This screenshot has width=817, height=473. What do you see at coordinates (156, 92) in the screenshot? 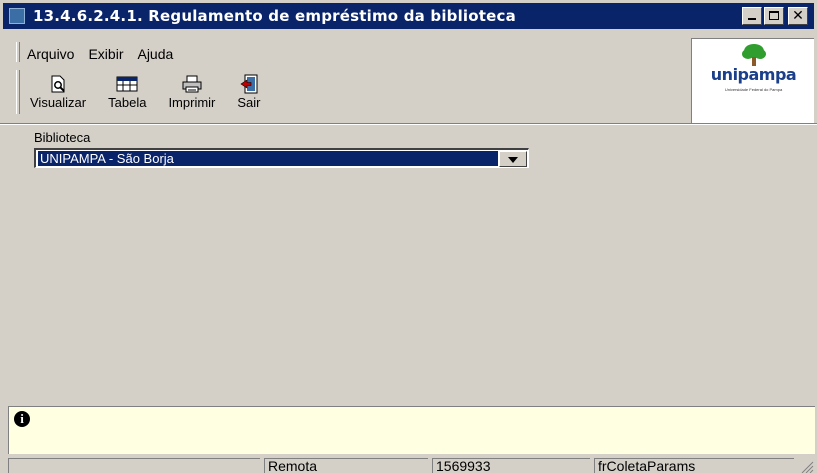
I see `toolbar: Visualizar Tabela Imprimir Sair` at bounding box center [156, 92].